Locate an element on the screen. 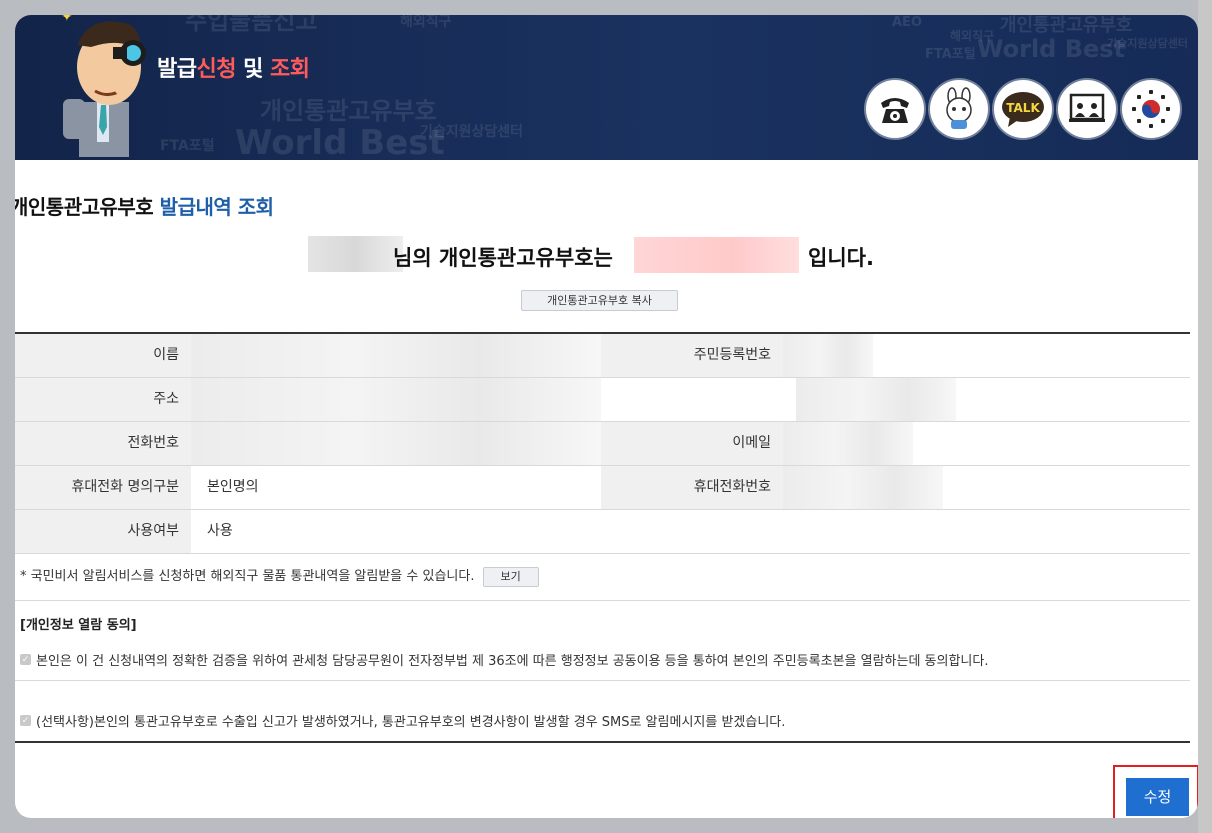 This screenshot has height=833, width=1212. quick-links: TALK is located at coordinates (1023, 109).